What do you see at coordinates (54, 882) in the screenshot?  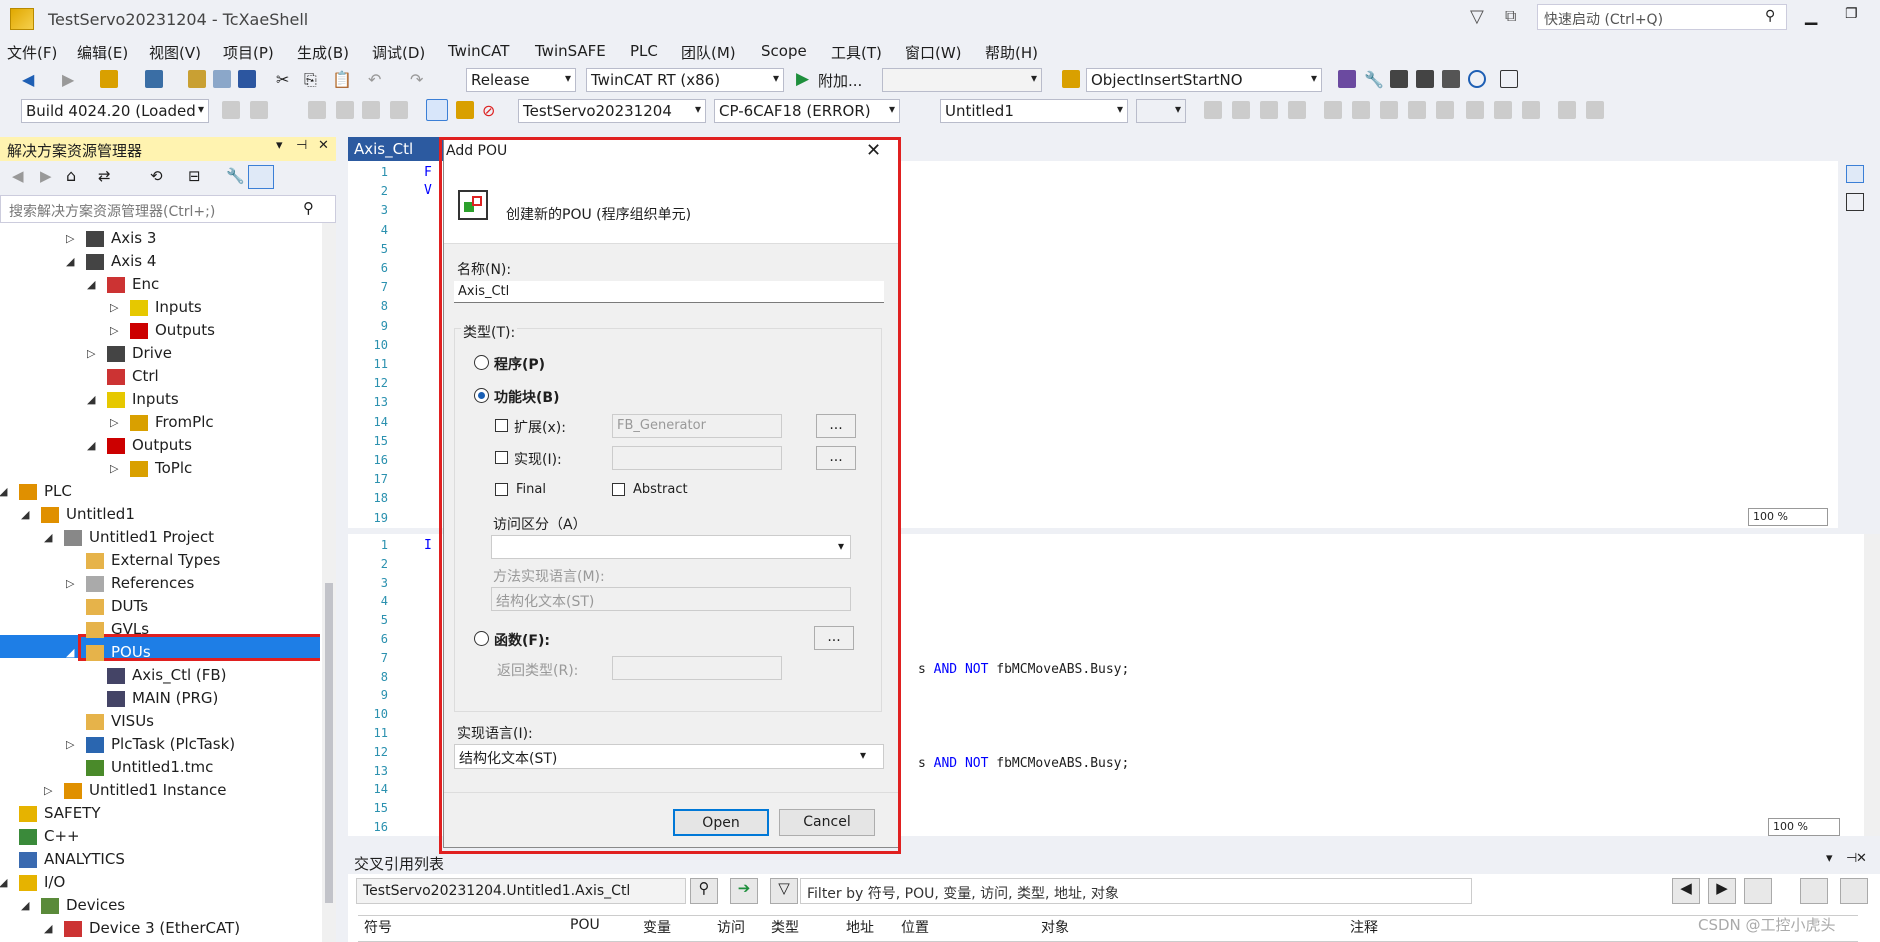 I see `tree-item: I/O` at bounding box center [54, 882].